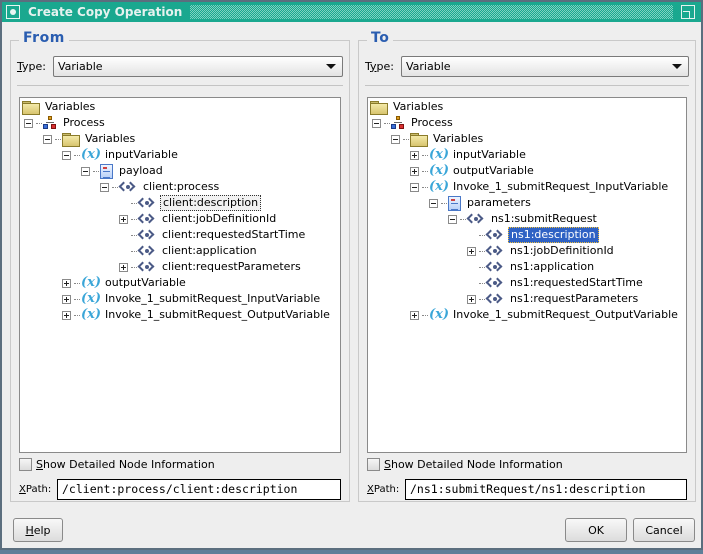 The width and height of the screenshot is (703, 554). I want to click on tree-node: client:requestedStartTime, so click(213, 235).